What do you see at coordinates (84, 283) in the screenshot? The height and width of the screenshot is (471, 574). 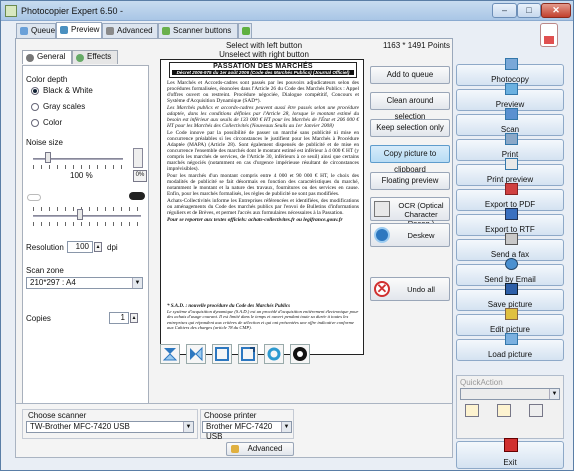 I see `scan-zone-select: 210*297 : A4 ▼` at bounding box center [84, 283].